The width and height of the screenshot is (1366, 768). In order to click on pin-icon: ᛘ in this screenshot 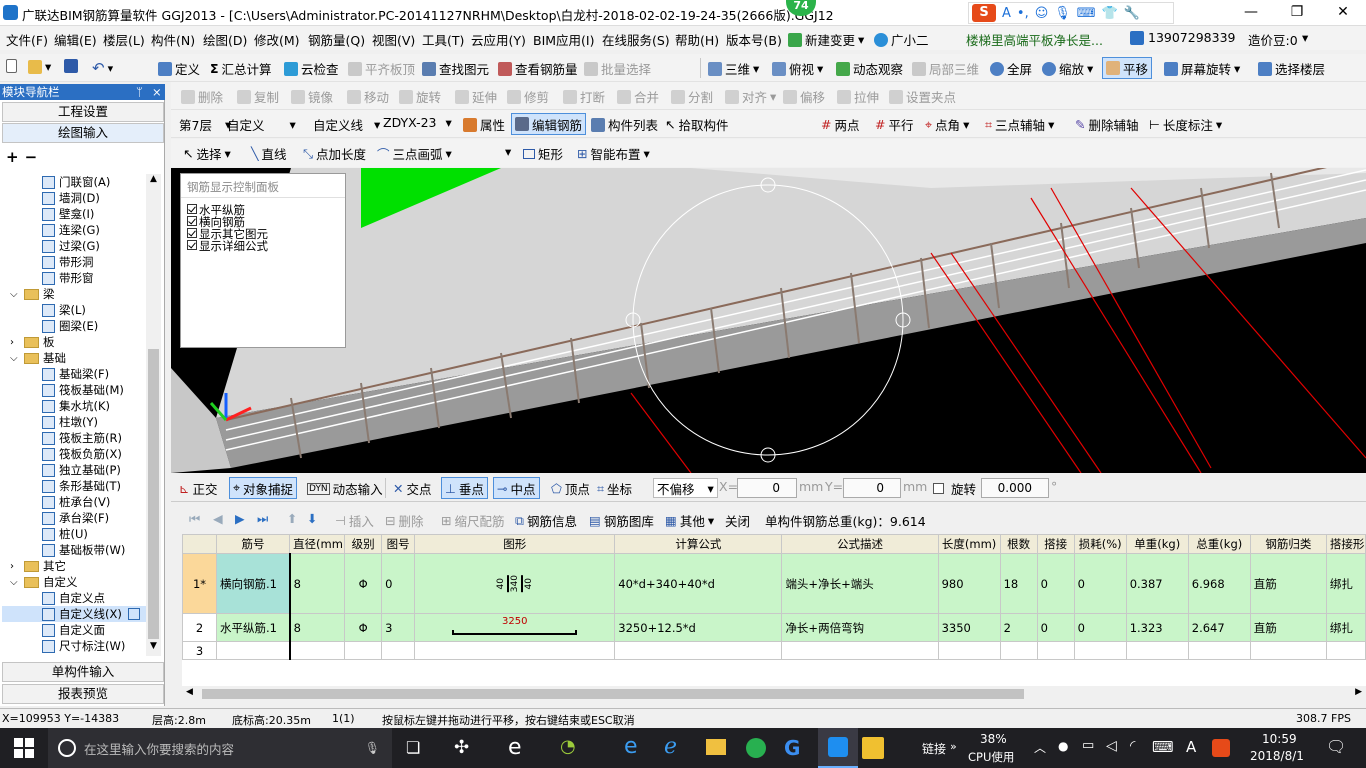, I will do `click(139, 92)`.